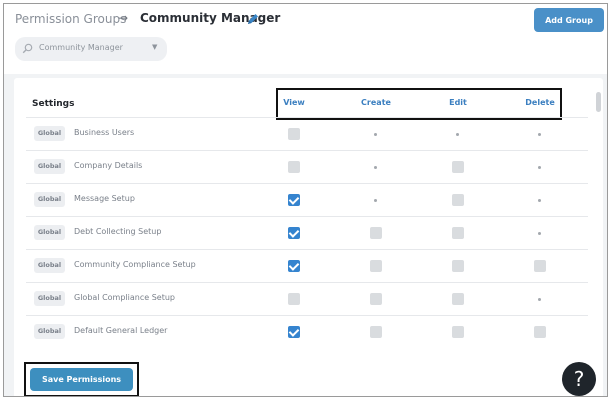  What do you see at coordinates (307, 298) in the screenshot?
I see `table-row: Global Global Compliance Setup` at bounding box center [307, 298].